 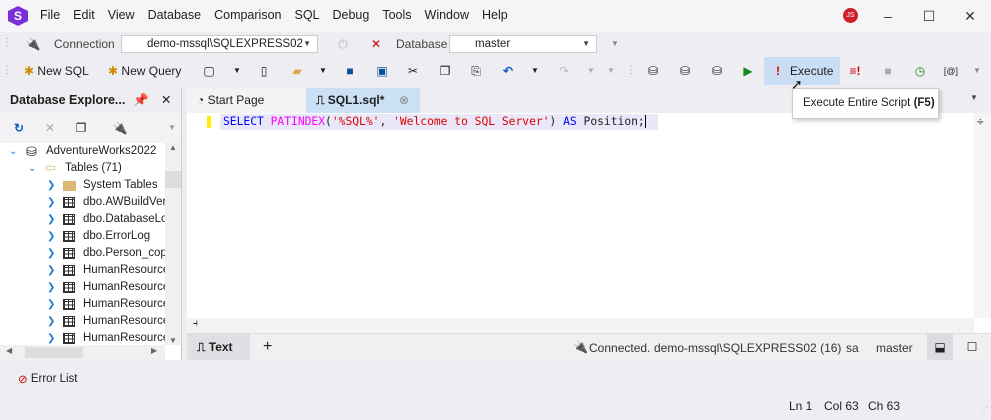 What do you see at coordinates (144, 71) in the screenshot?
I see `new-query-button: ✱ New Query` at bounding box center [144, 71].